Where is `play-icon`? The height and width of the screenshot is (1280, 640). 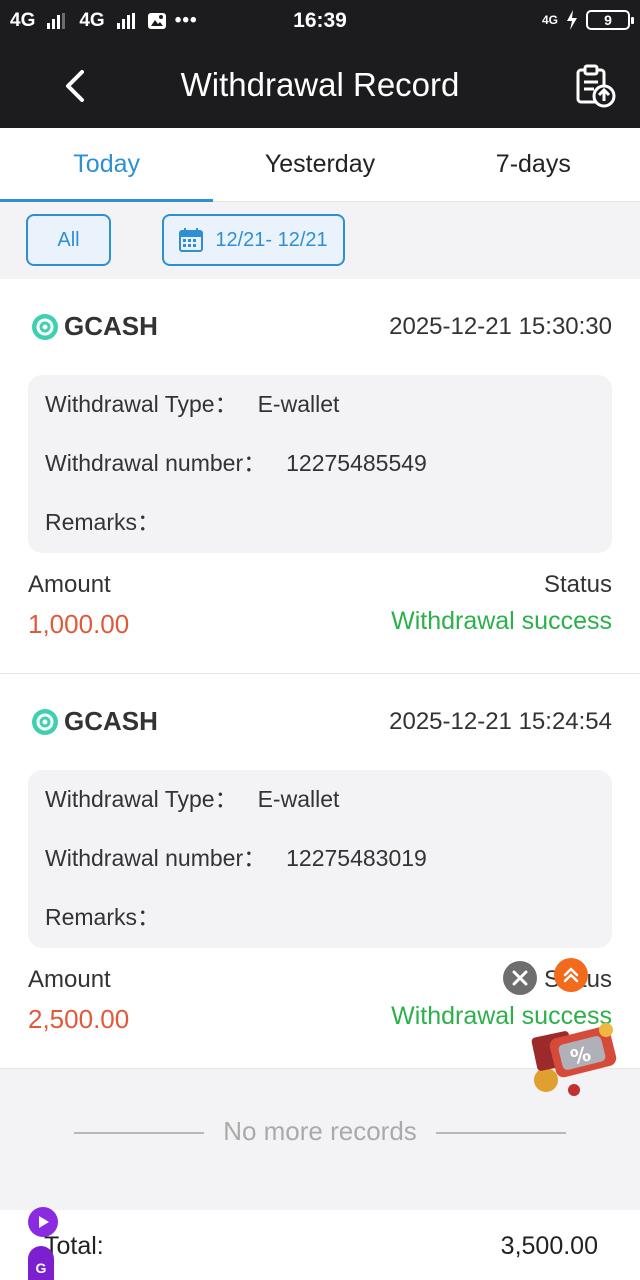
play-icon is located at coordinates (44, 1222).